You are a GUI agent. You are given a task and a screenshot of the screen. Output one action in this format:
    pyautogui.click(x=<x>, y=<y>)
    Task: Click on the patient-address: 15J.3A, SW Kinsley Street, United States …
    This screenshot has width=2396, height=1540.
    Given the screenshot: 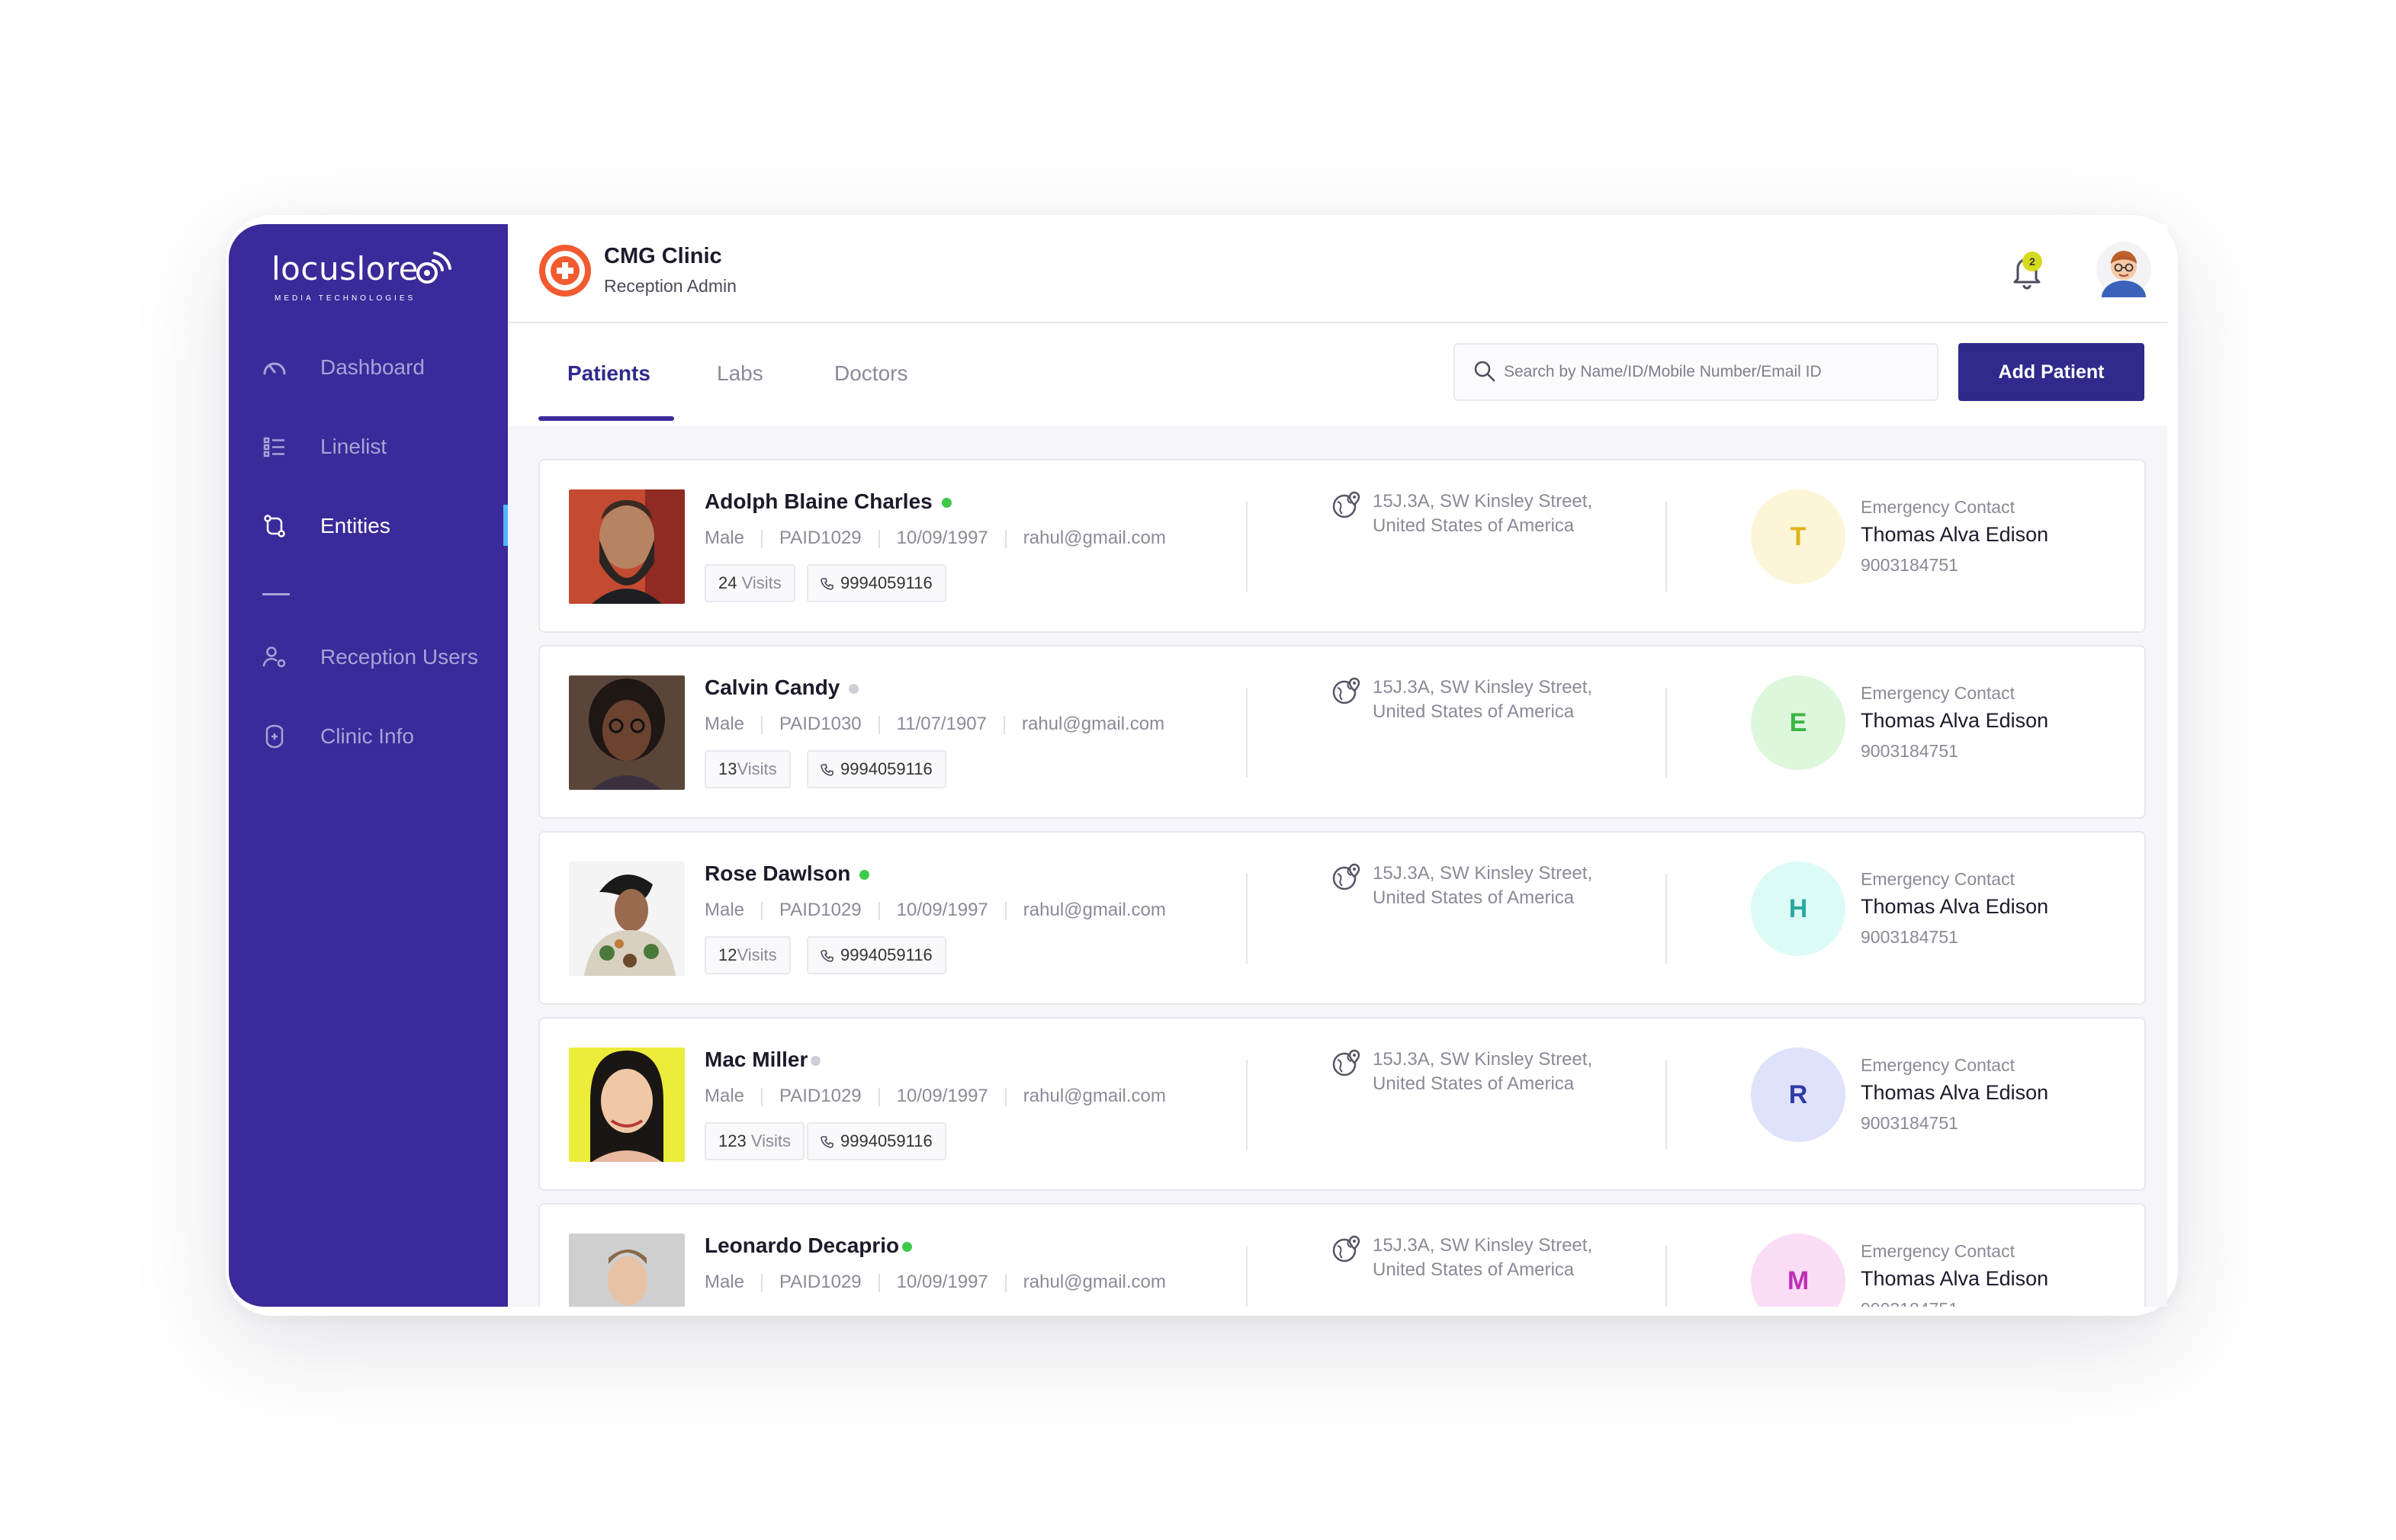 What is the action you would take?
    pyautogui.click(x=1483, y=513)
    